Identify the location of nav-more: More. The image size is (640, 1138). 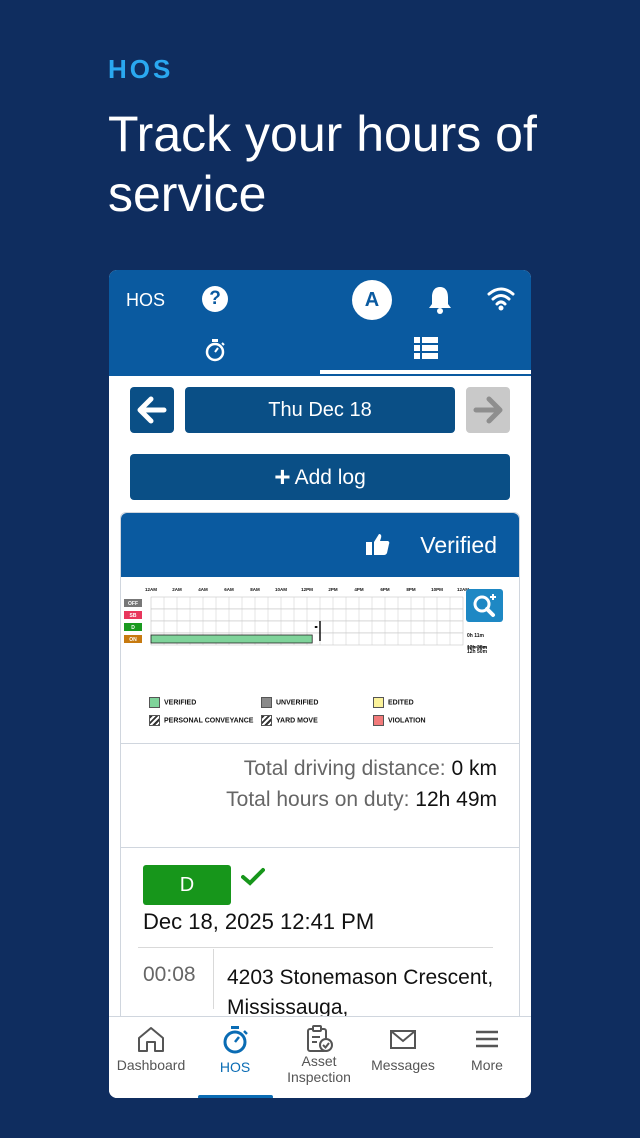
(487, 1057).